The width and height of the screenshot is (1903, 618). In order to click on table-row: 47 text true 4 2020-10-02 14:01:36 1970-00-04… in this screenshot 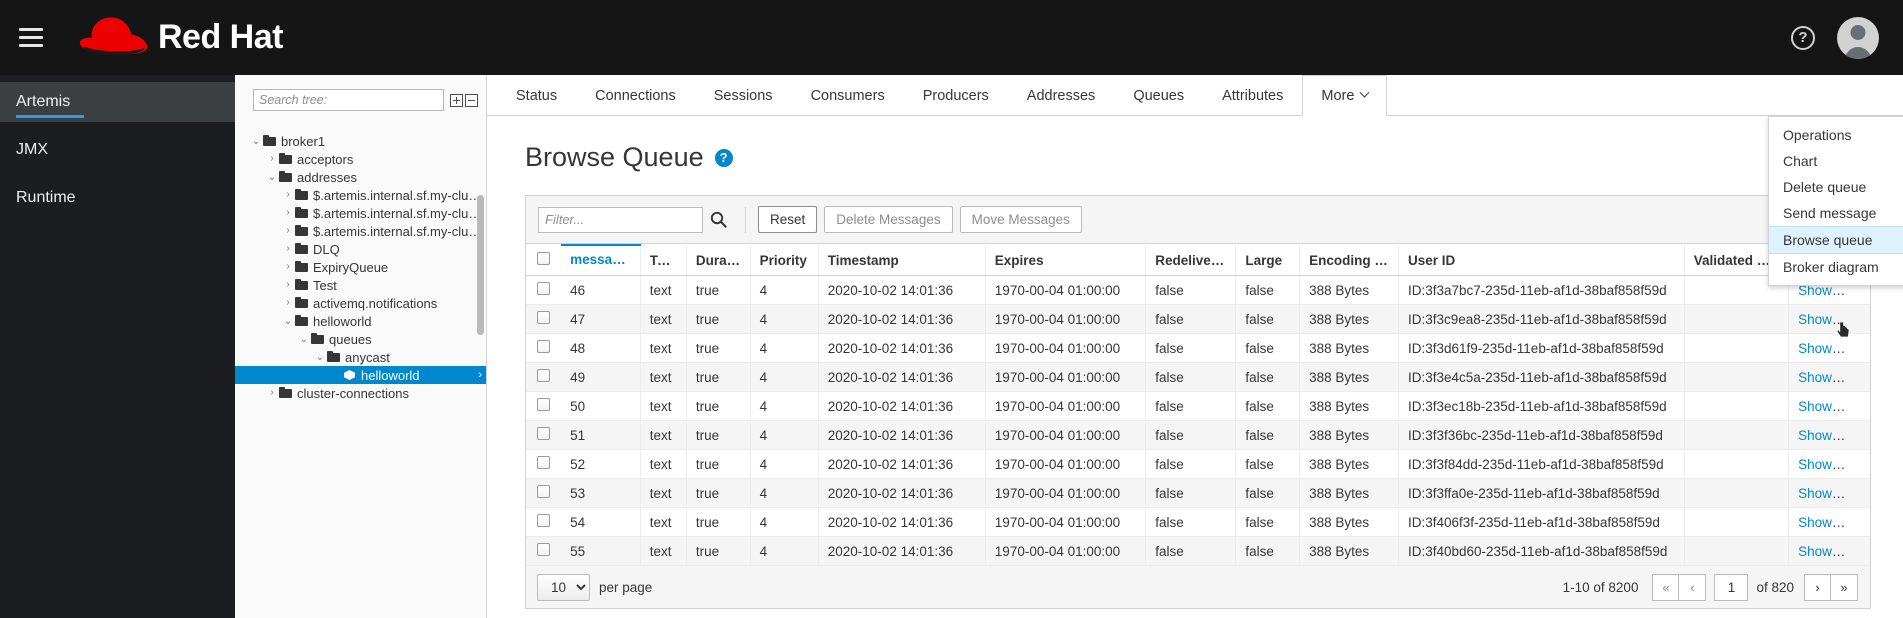, I will do `click(1198, 319)`.